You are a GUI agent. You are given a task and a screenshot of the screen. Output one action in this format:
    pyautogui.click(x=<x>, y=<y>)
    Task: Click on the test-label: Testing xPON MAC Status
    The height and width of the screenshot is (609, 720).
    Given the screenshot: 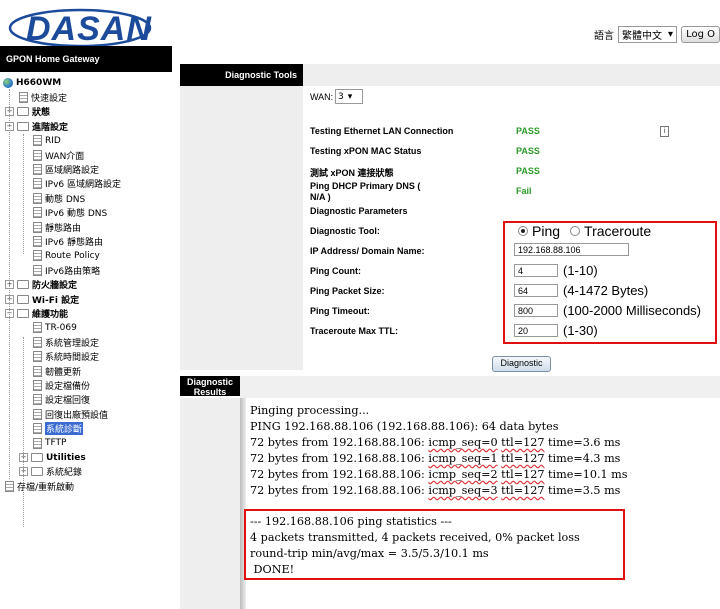 What is the action you would take?
    pyautogui.click(x=366, y=151)
    